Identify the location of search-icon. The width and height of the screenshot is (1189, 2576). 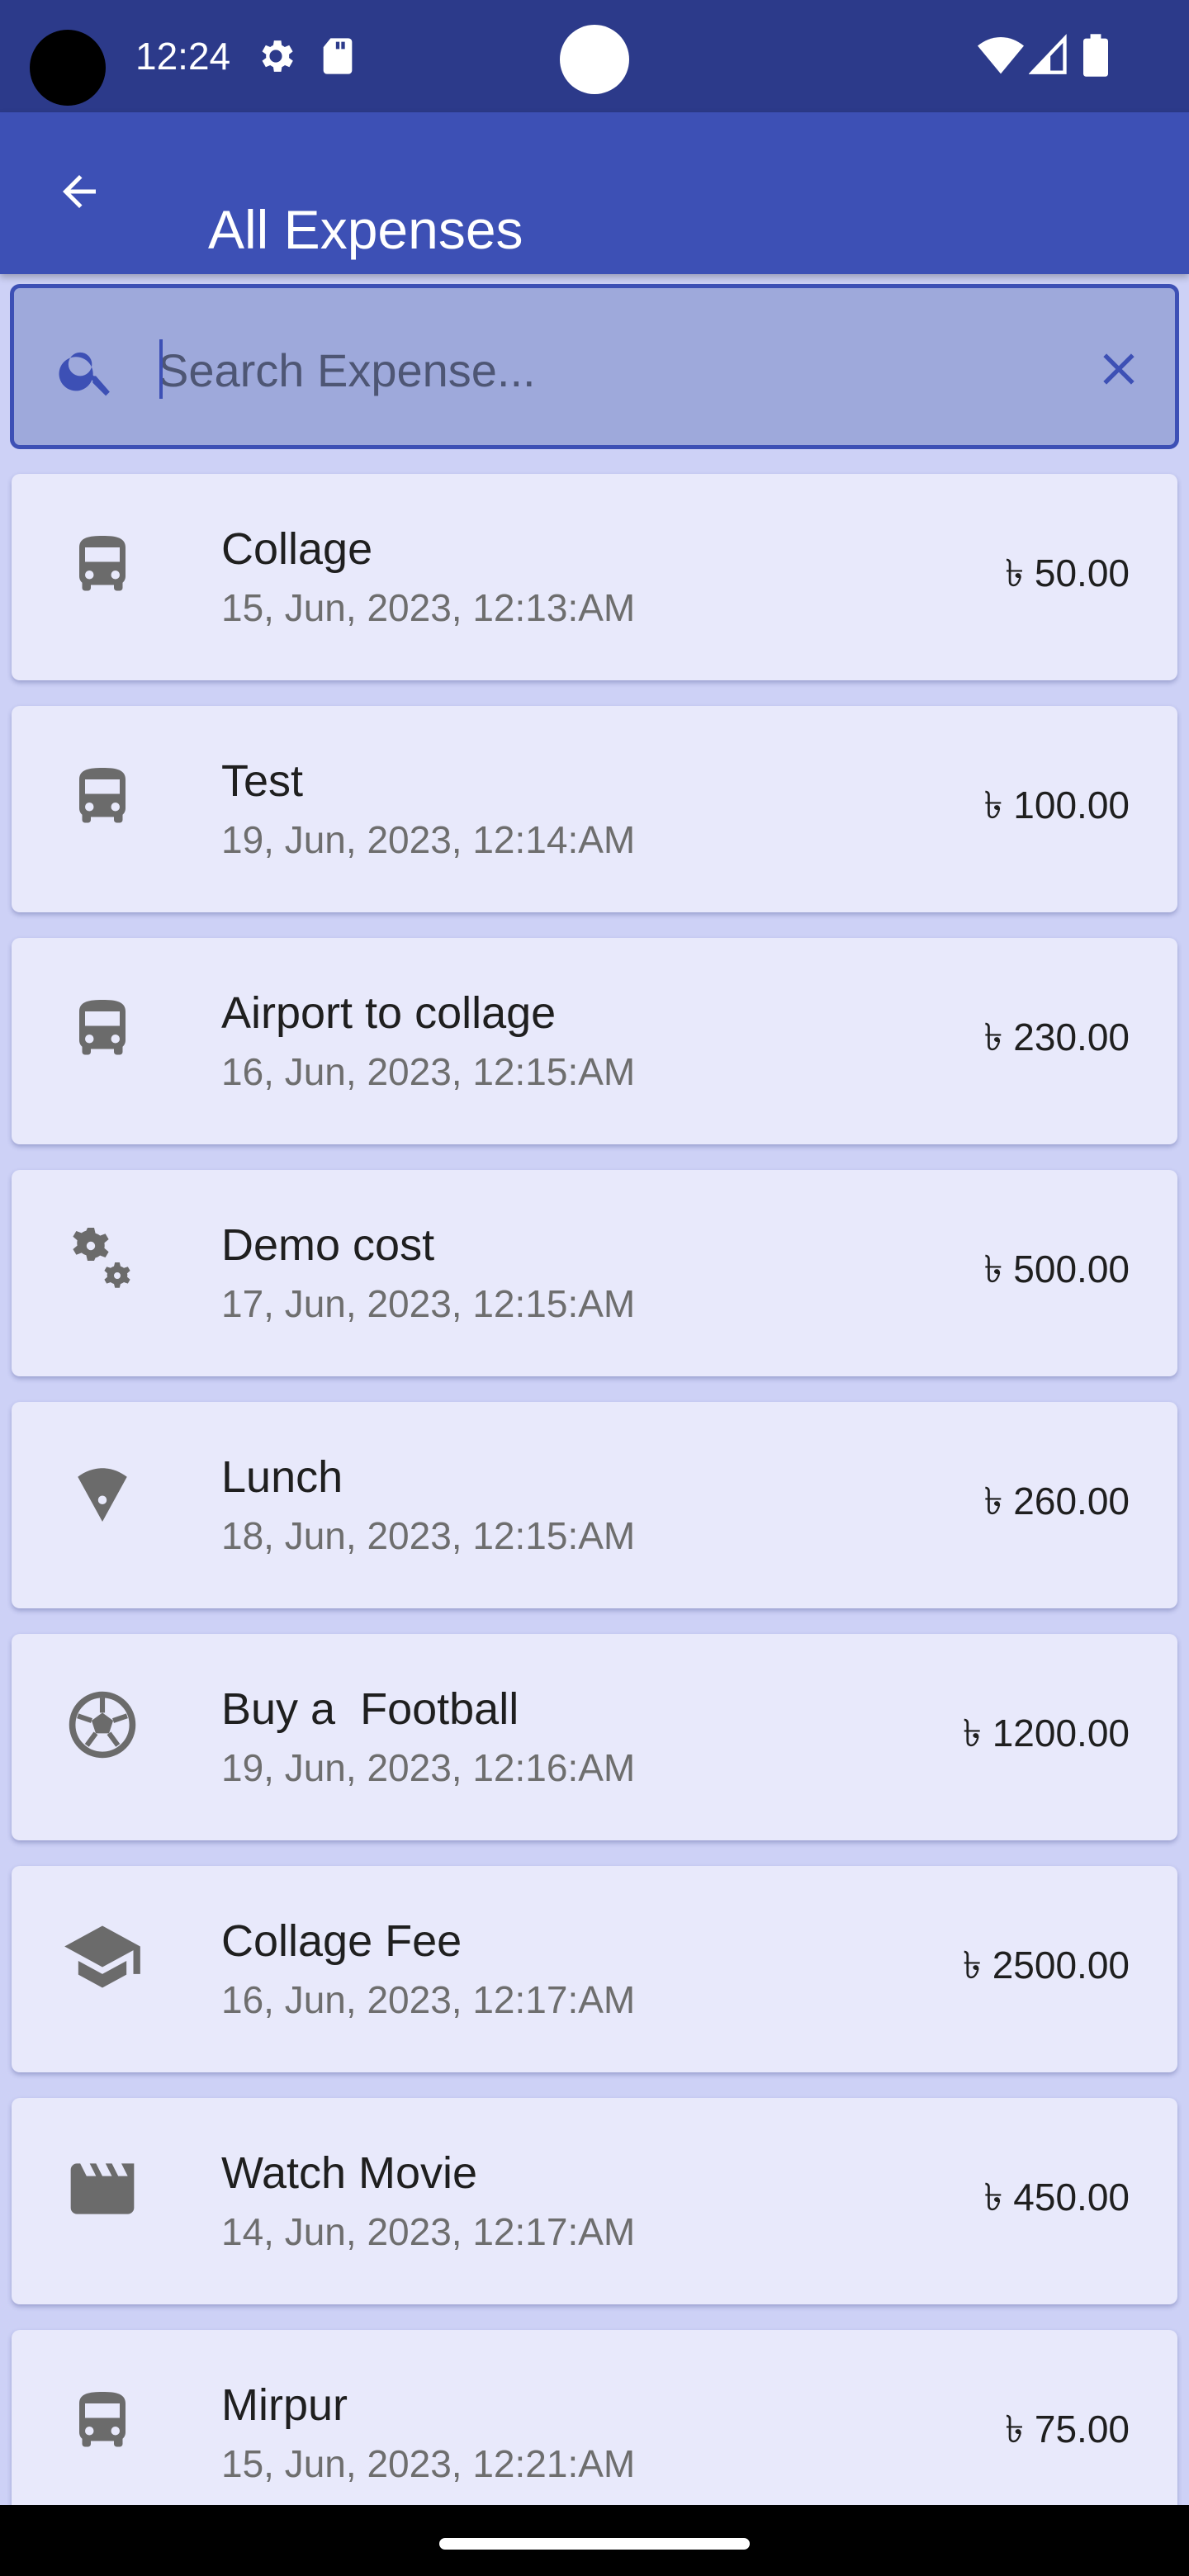
(86, 370).